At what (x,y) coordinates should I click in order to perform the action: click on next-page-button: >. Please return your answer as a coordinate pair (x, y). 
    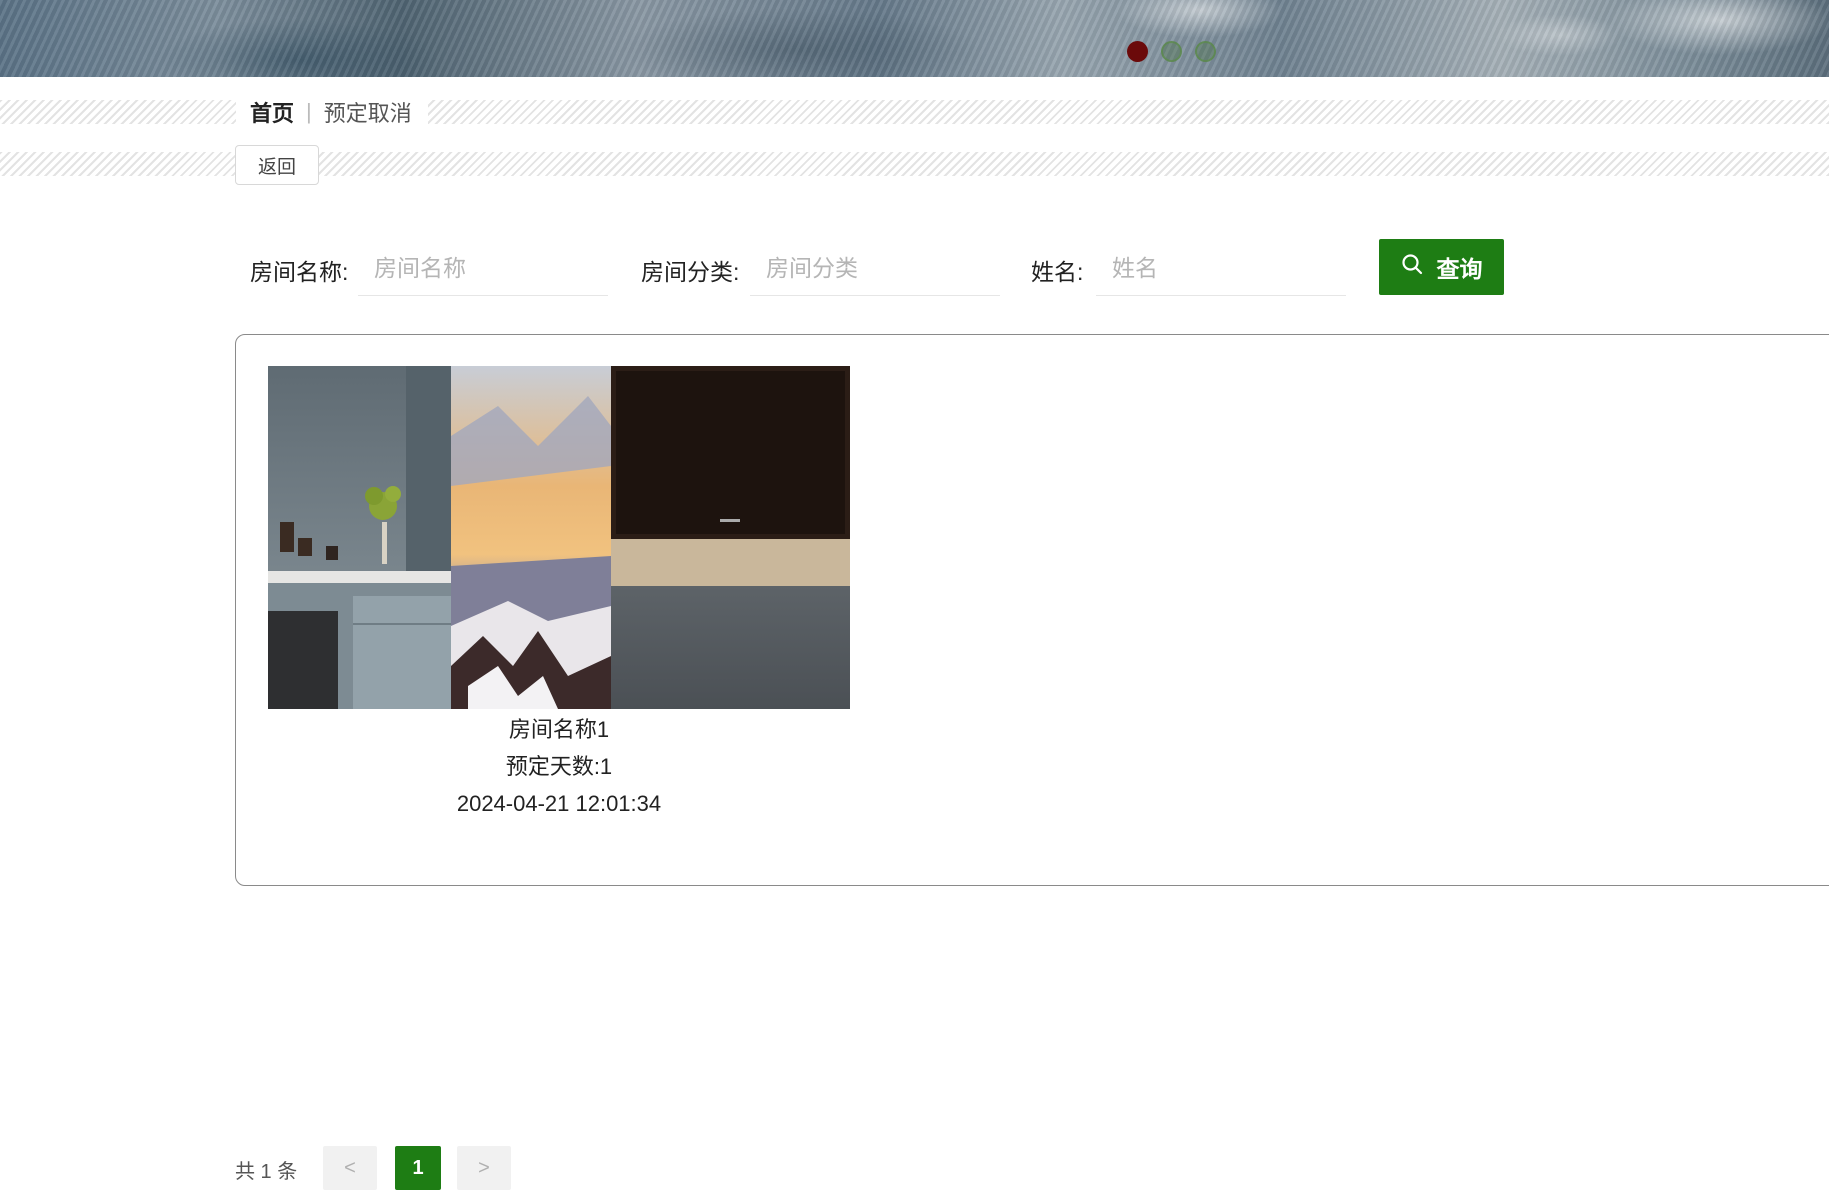
    Looking at the image, I should click on (484, 1168).